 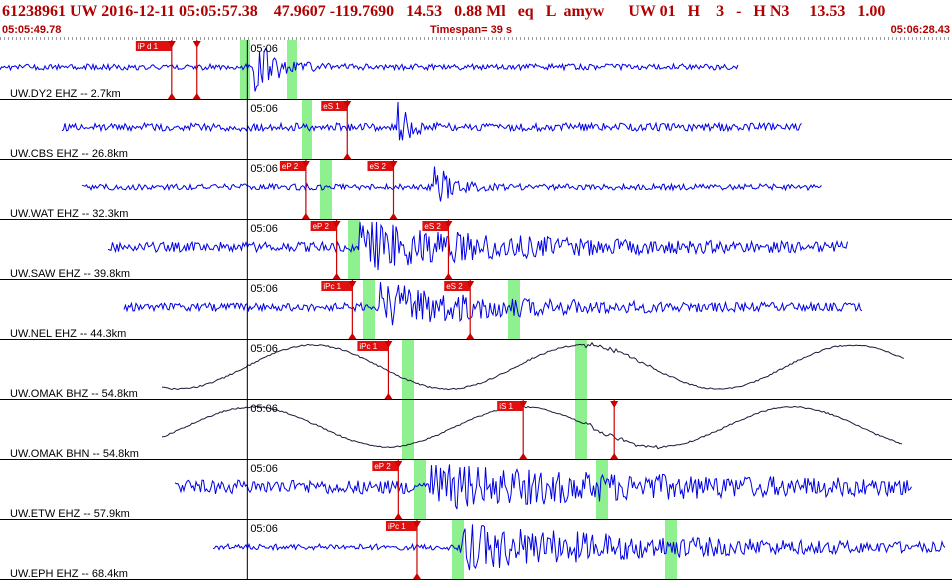 I want to click on station-label: UW.ETW EHZ -- 57.9km, so click(x=70, y=514).